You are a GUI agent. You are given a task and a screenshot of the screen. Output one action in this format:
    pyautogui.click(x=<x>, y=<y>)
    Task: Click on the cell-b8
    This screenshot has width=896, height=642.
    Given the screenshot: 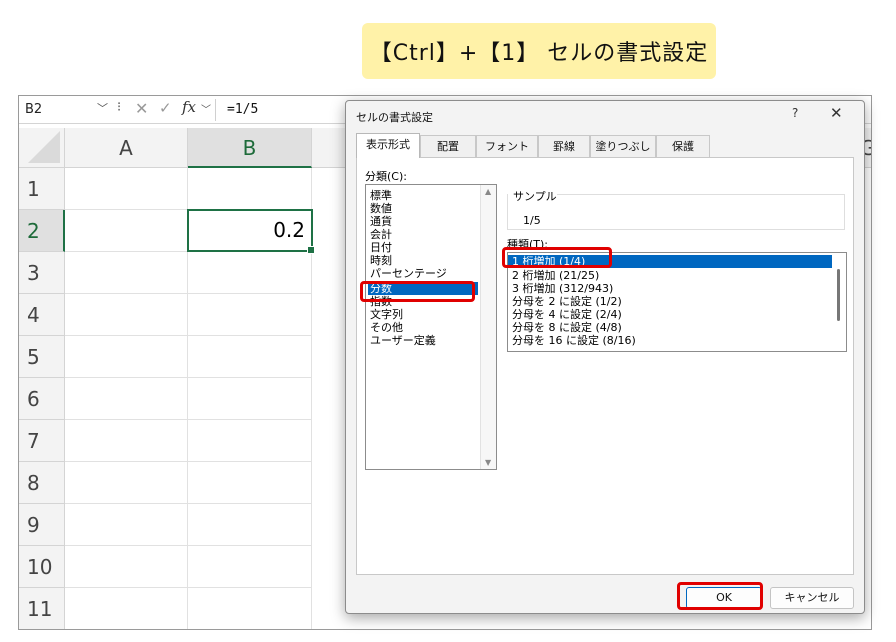 What is the action you would take?
    pyautogui.click(x=250, y=483)
    